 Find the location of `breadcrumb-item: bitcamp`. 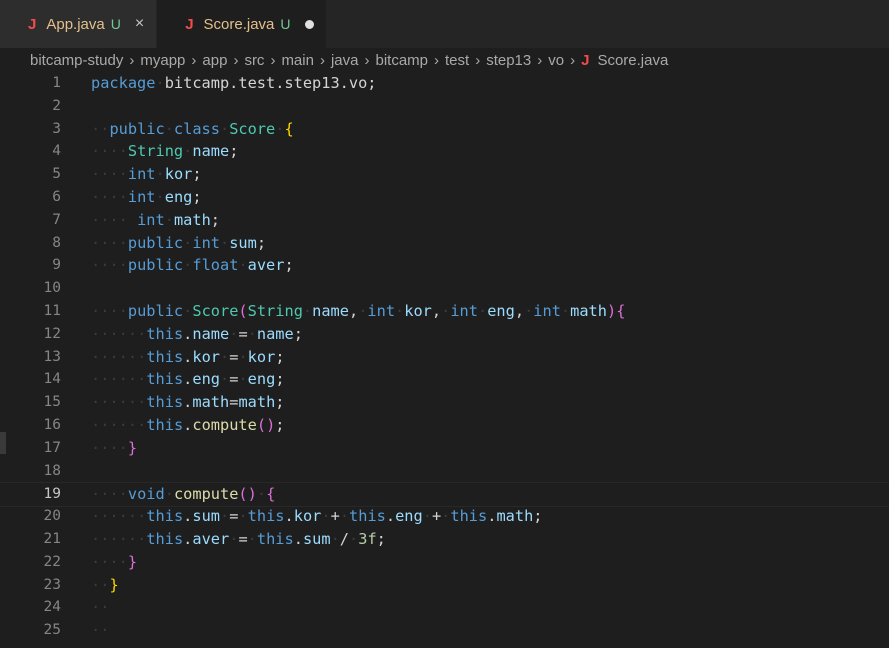

breadcrumb-item: bitcamp is located at coordinates (401, 60).